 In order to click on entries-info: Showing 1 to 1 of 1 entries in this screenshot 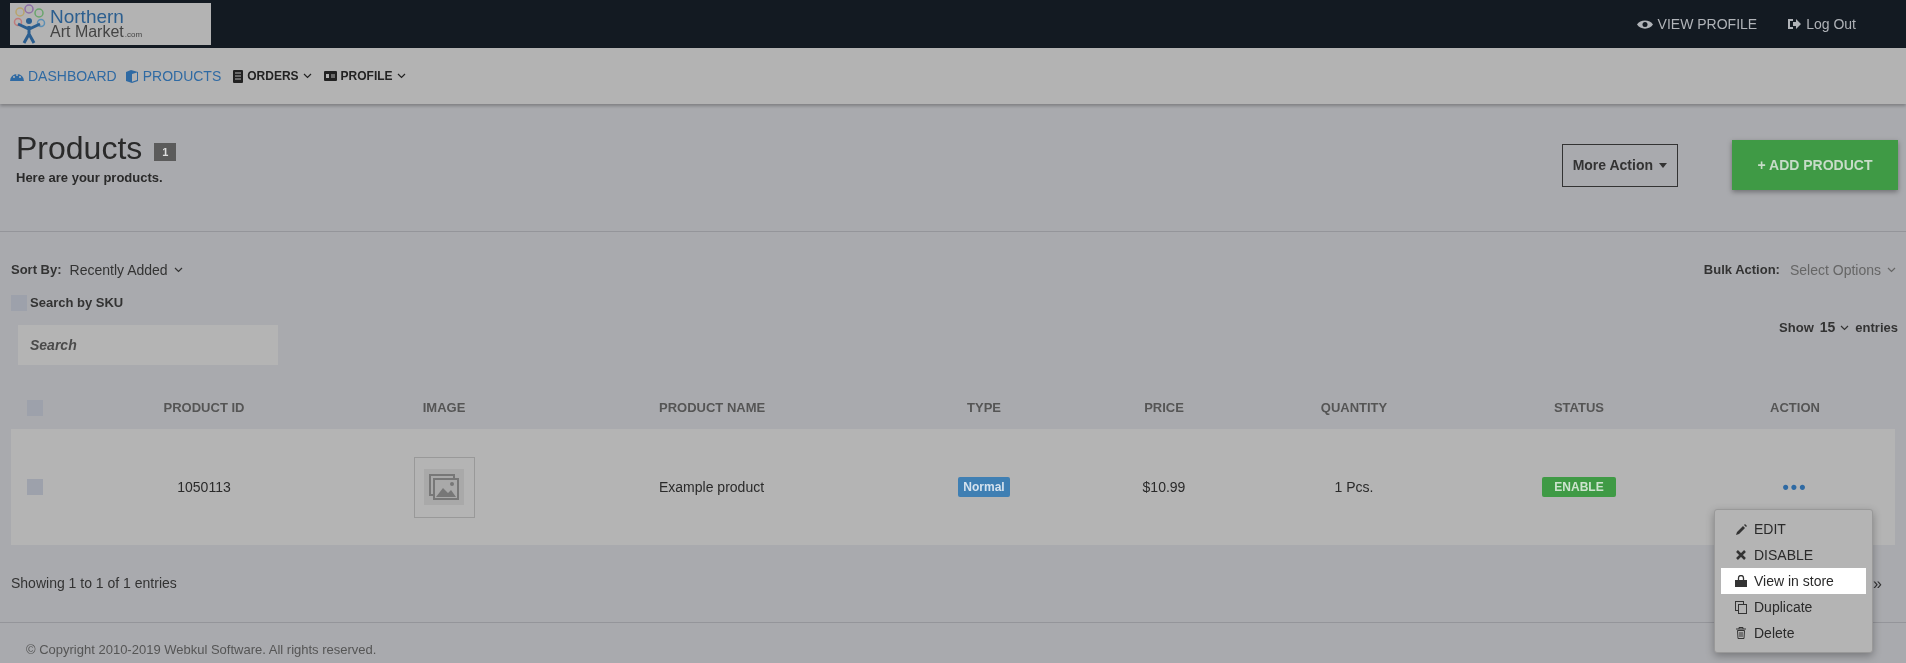, I will do `click(94, 583)`.